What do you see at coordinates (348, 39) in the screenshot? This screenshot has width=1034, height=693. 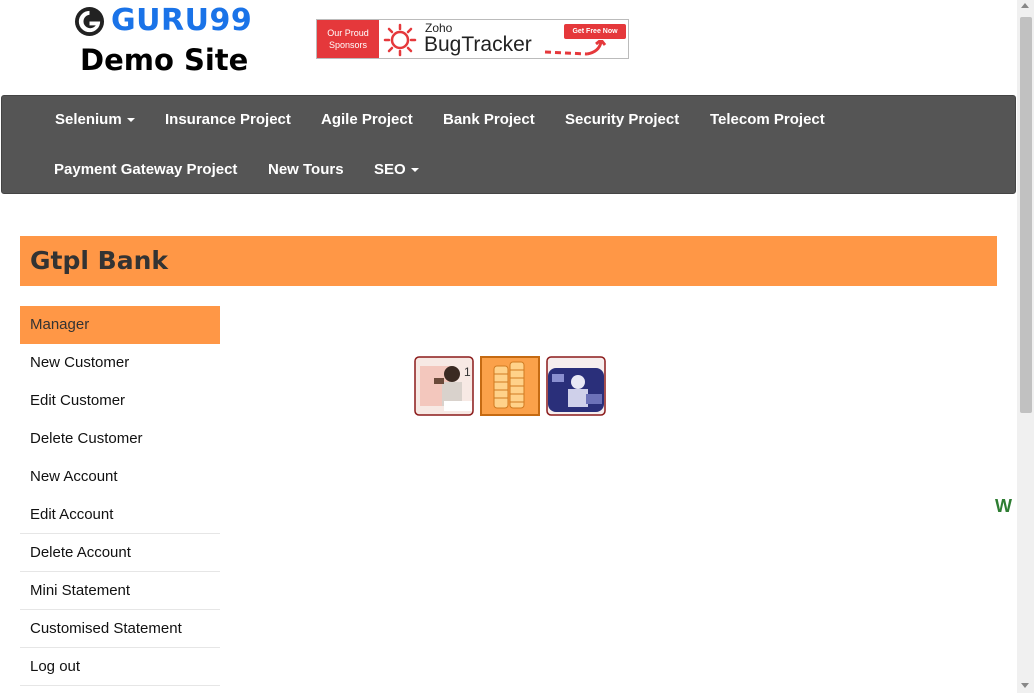 I see `ad-sponsor-label: Our Proud Sponsors` at bounding box center [348, 39].